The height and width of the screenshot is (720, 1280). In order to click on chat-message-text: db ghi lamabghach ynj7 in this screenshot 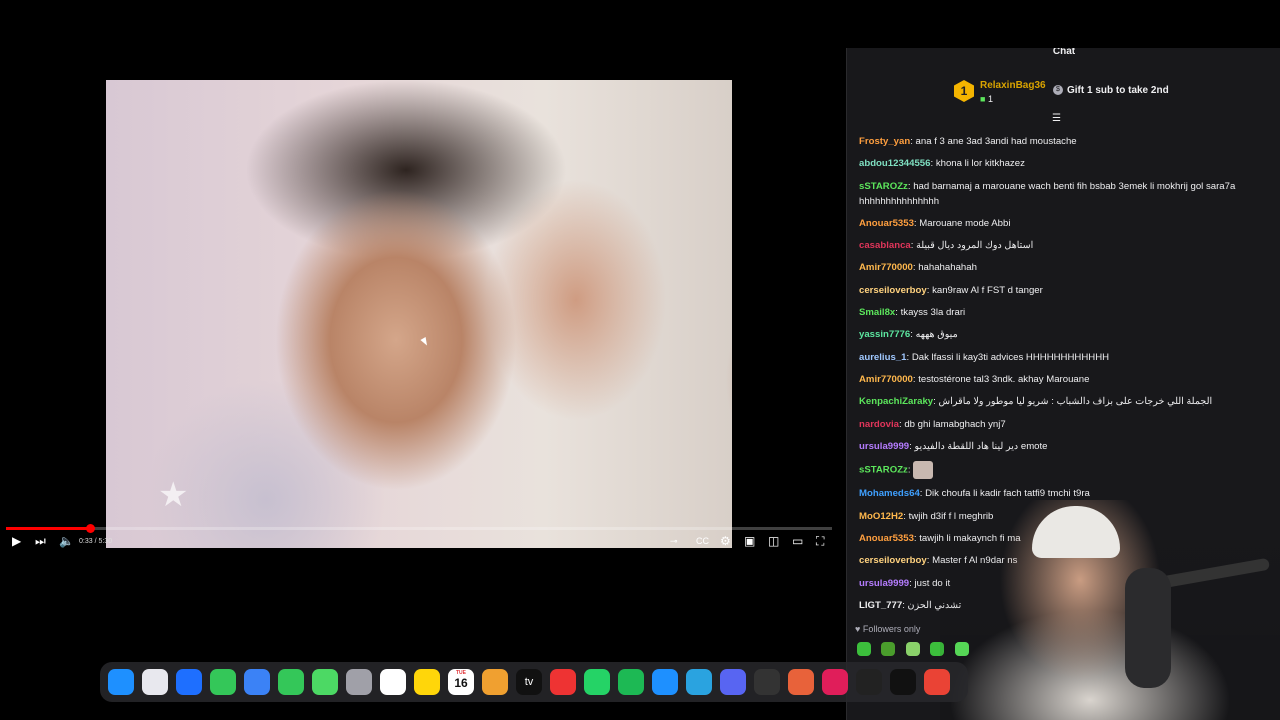, I will do `click(955, 424)`.